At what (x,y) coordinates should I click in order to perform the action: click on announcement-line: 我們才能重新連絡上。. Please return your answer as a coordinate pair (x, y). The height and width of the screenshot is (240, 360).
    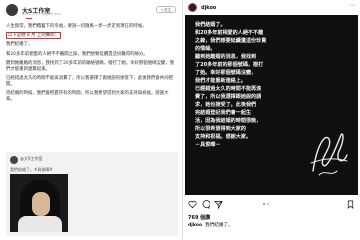
    Looking at the image, I should click on (220, 81).